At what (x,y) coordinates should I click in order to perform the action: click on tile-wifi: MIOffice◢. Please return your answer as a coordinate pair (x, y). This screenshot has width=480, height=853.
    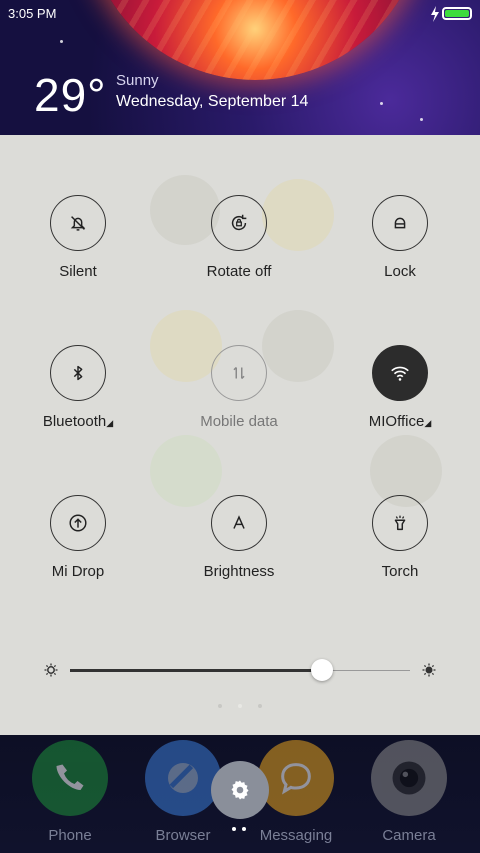
    Looking at the image, I should click on (401, 400).